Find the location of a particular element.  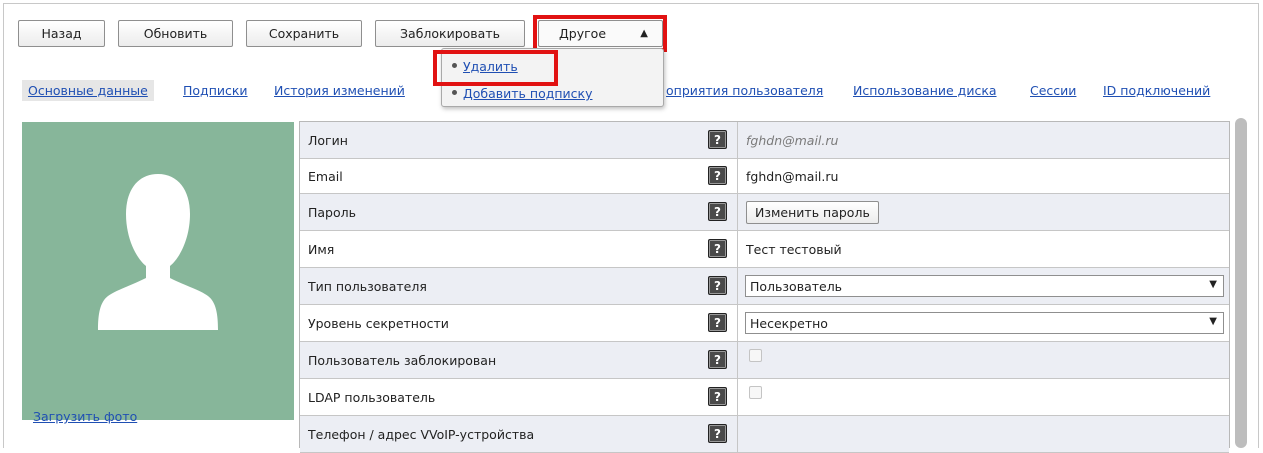

user-type-selected: Пользователь is located at coordinates (796, 286).